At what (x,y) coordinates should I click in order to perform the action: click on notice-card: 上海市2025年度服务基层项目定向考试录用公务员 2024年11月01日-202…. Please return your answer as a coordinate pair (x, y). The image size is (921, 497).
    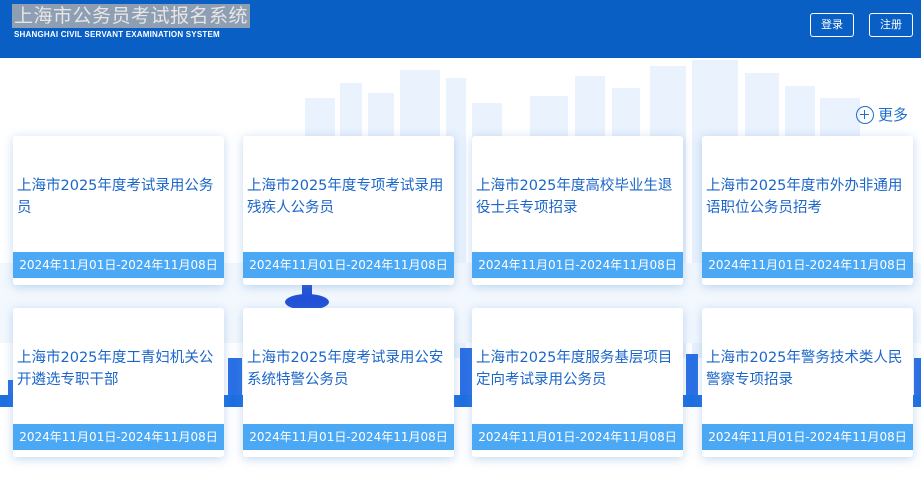
    Looking at the image, I should click on (577, 382).